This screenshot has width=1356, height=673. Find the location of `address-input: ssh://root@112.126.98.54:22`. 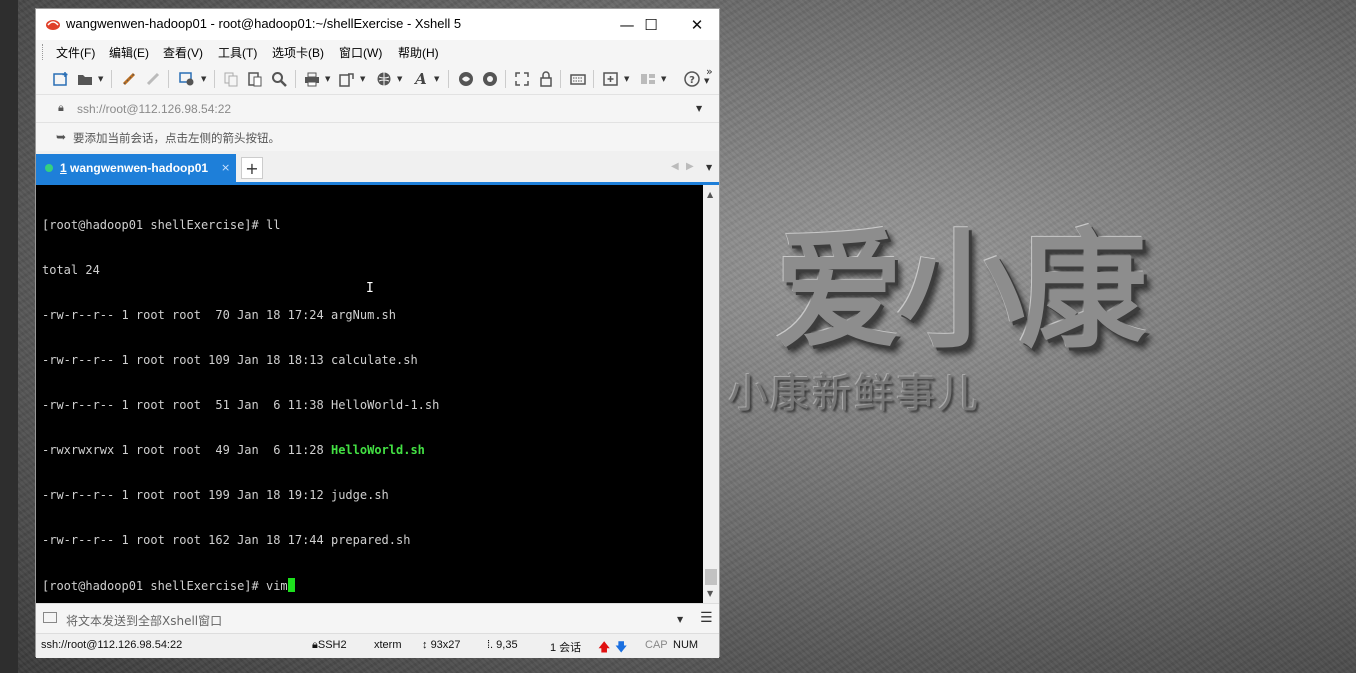

address-input: ssh://root@112.126.98.54:22 is located at coordinates (154, 109).